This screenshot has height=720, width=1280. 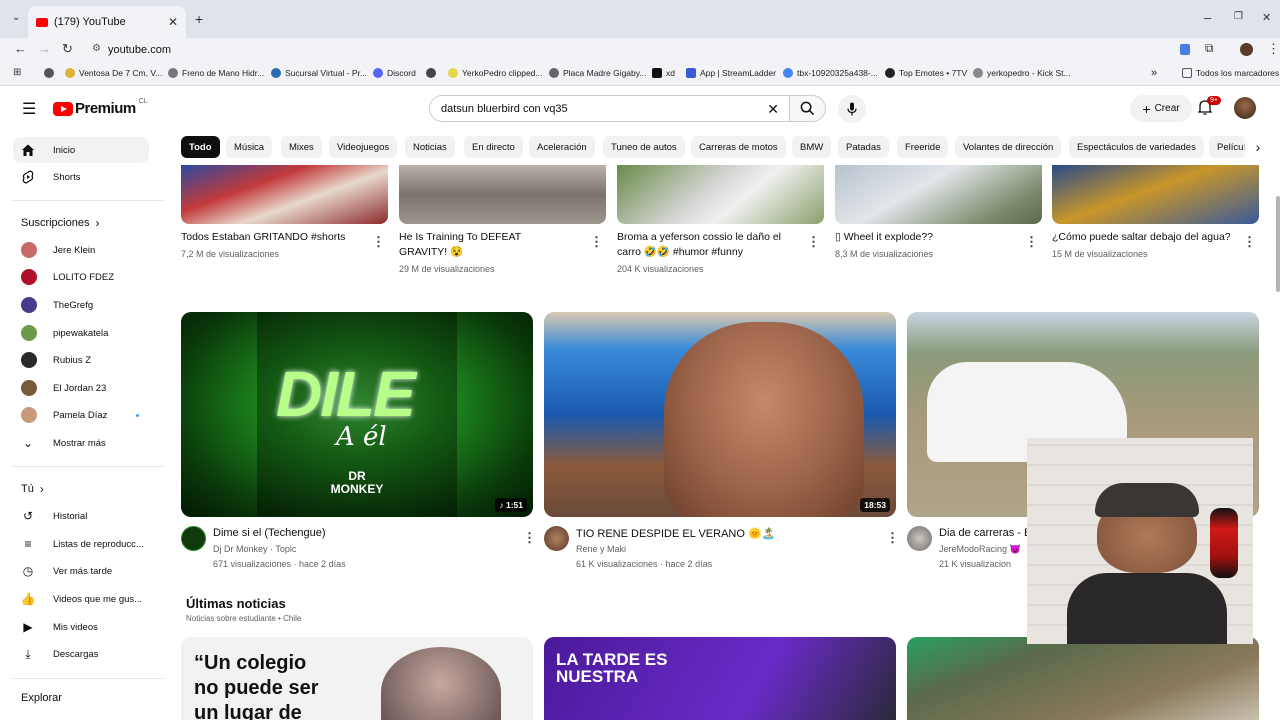 What do you see at coordinates (81, 177) in the screenshot?
I see `sidebar-item-shorts: Shorts` at bounding box center [81, 177].